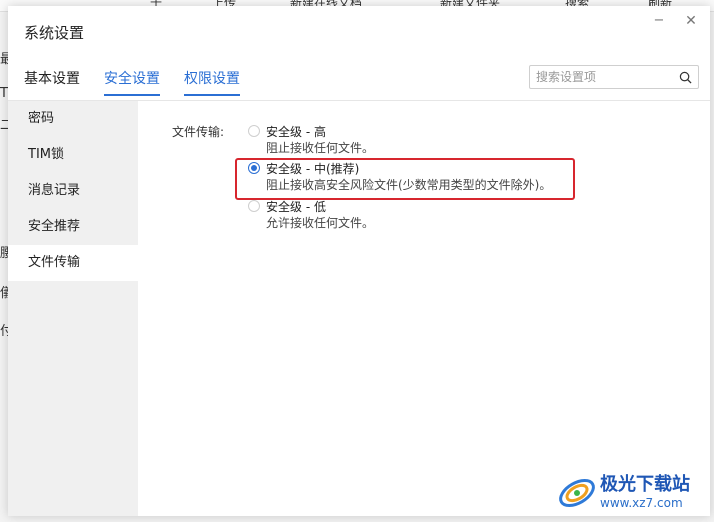  What do you see at coordinates (73, 263) in the screenshot?
I see `sidebar-item-file-transfer: 文件传输` at bounding box center [73, 263].